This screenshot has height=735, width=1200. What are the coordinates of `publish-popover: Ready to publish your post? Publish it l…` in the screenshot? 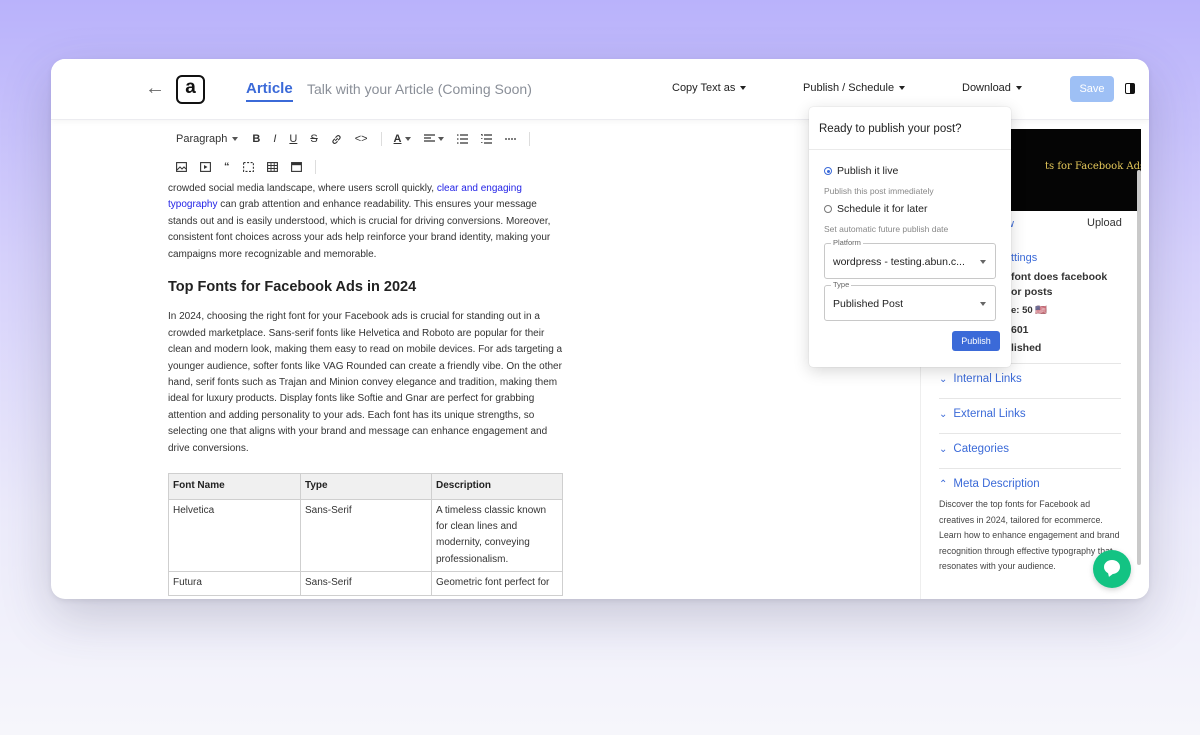 It's located at (910, 237).